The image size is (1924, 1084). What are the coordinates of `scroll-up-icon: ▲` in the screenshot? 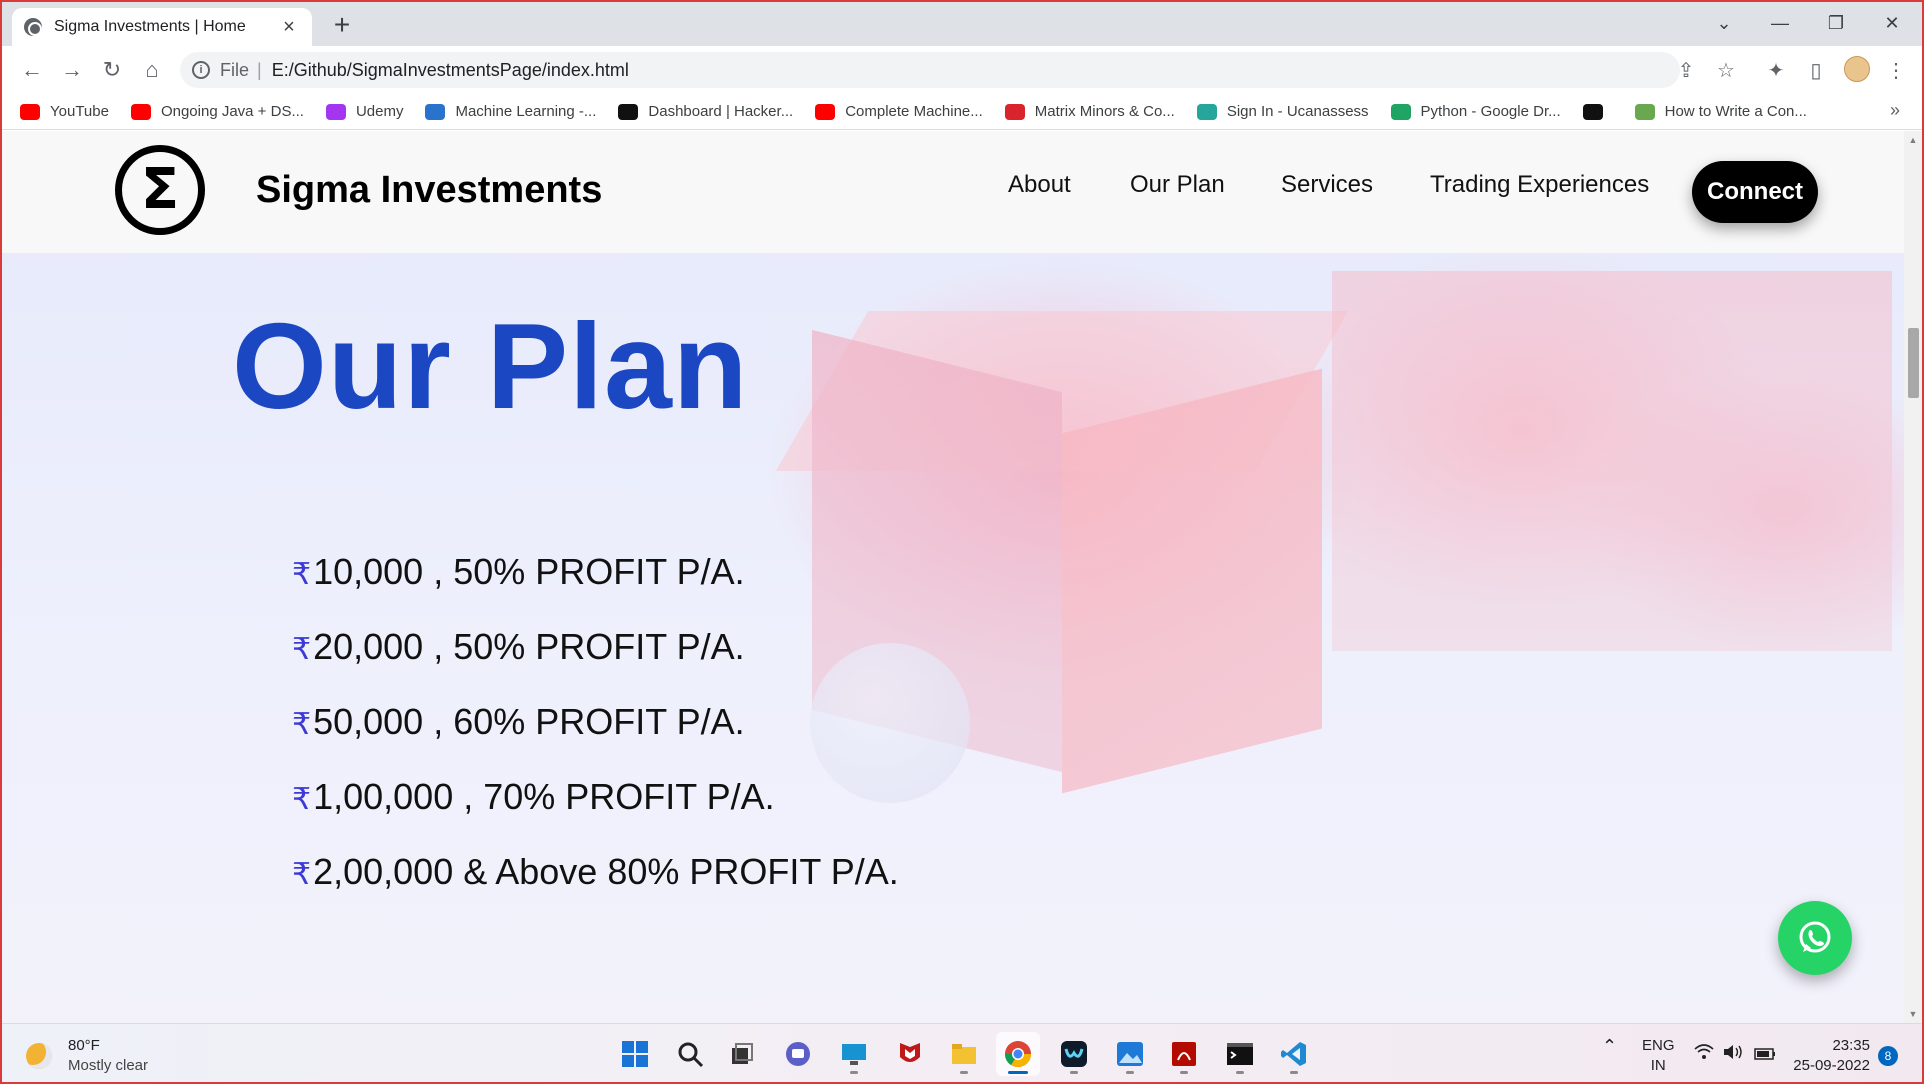 It's located at (1913, 140).